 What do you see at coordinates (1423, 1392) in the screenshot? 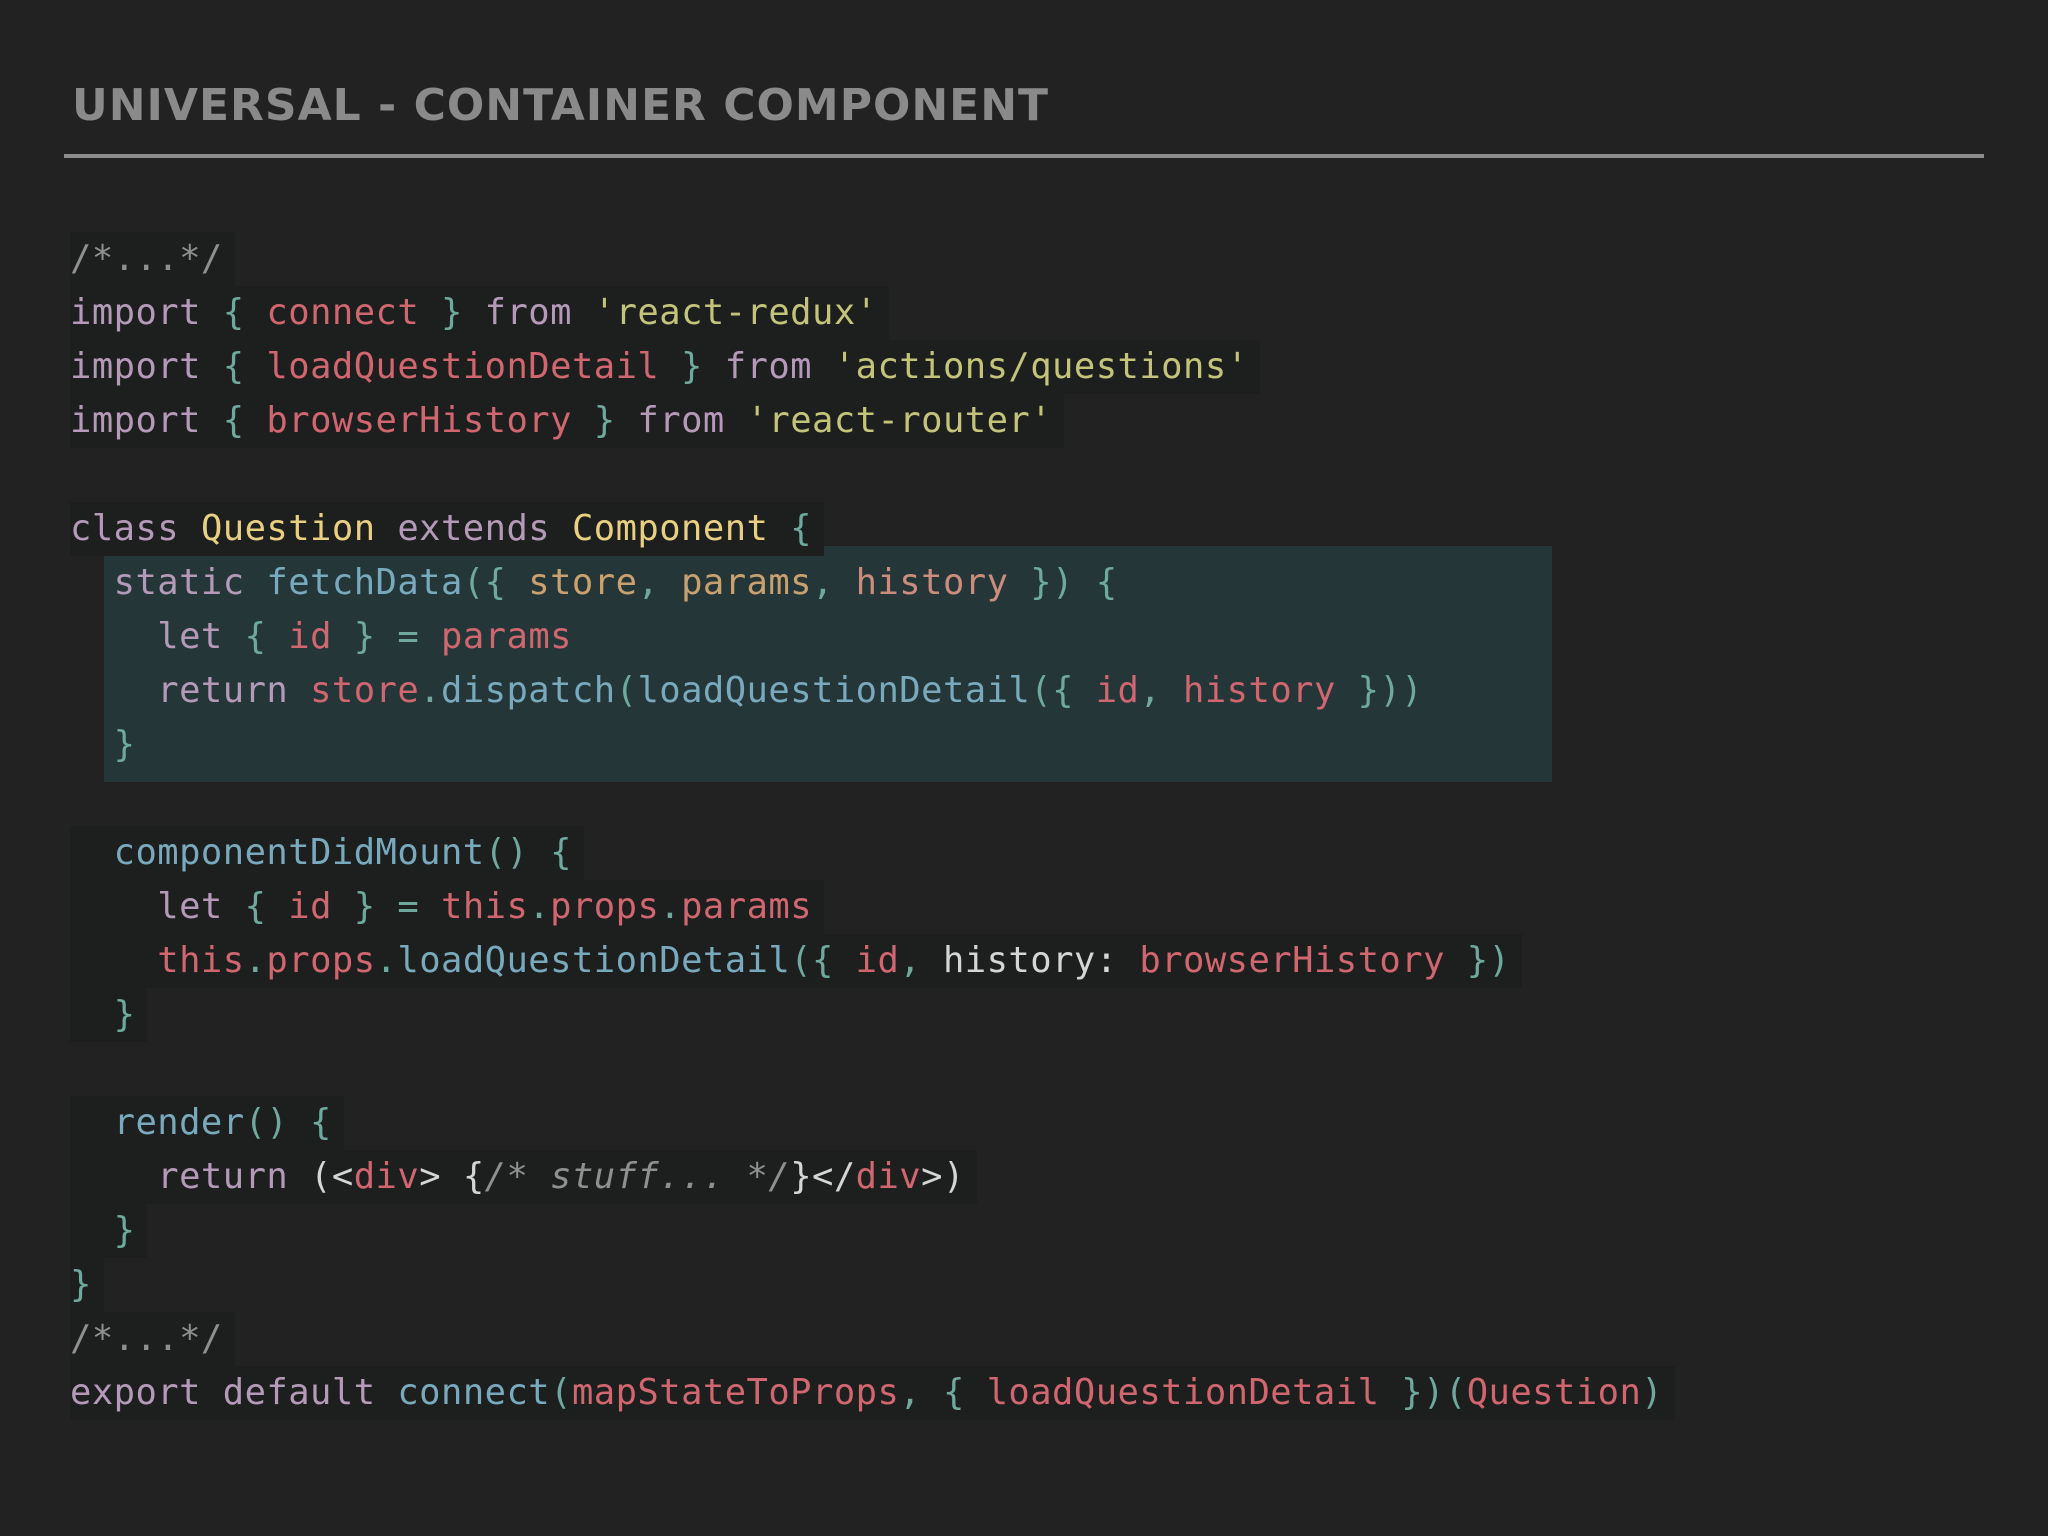
I see `code-token: })(` at bounding box center [1423, 1392].